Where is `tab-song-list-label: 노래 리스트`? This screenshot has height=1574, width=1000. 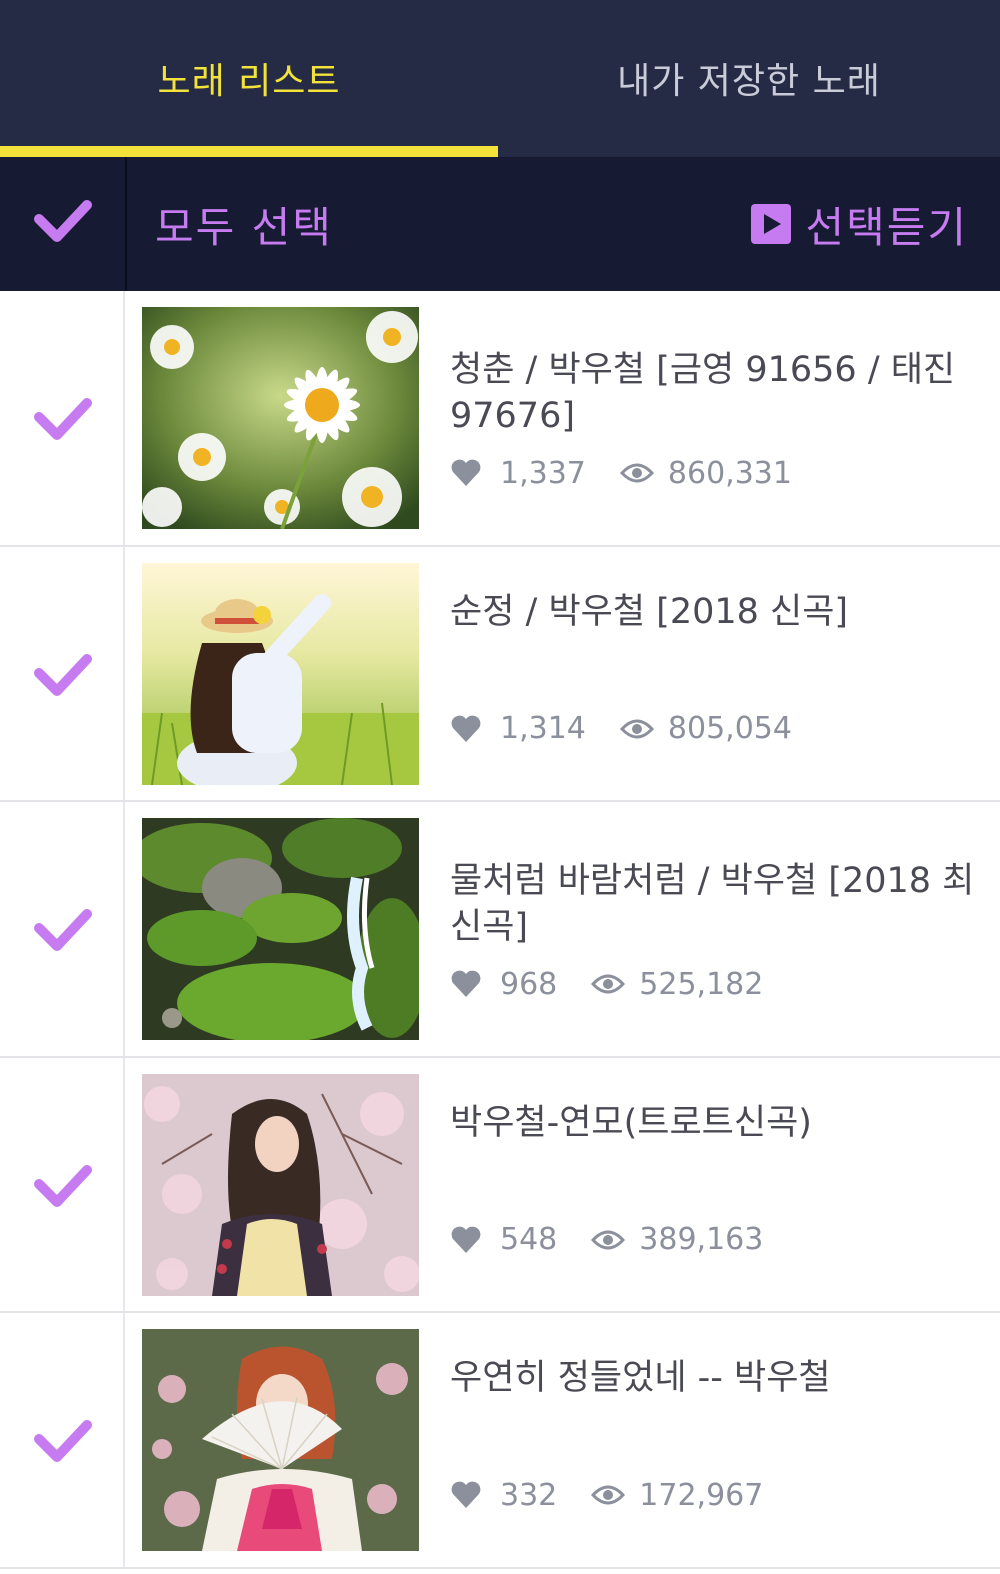 tab-song-list-label: 노래 리스트 is located at coordinates (249, 81).